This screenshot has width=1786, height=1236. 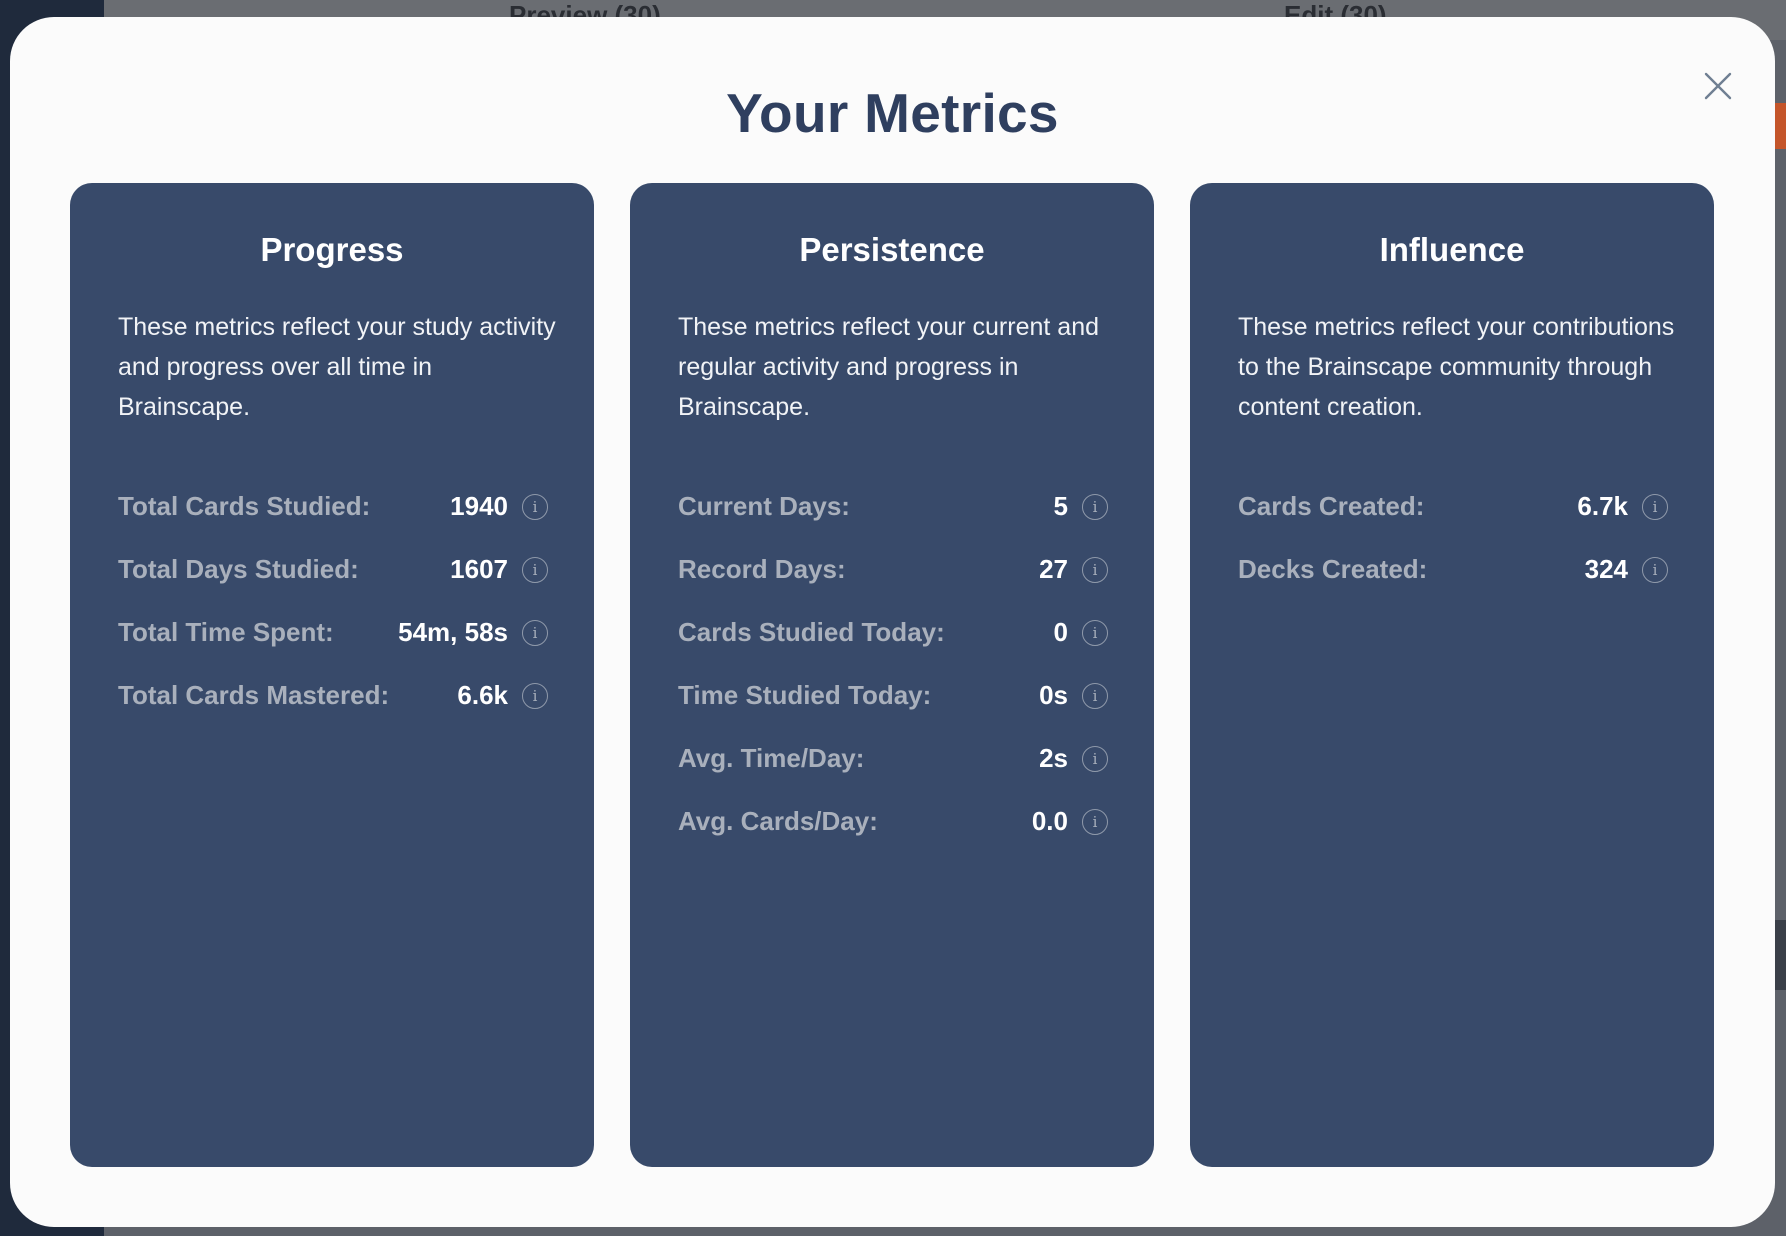 What do you see at coordinates (805, 695) in the screenshot?
I see `metric-label: Time Studied Today:` at bounding box center [805, 695].